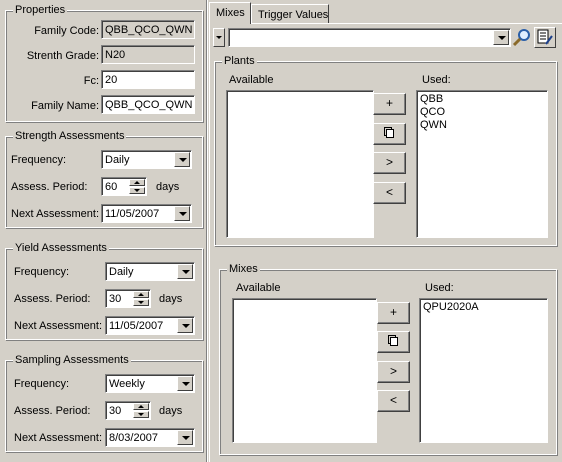 The width and height of the screenshot is (562, 462). Describe the element at coordinates (150, 271) in the screenshot. I see `yield-frequency-select: Daily` at that location.